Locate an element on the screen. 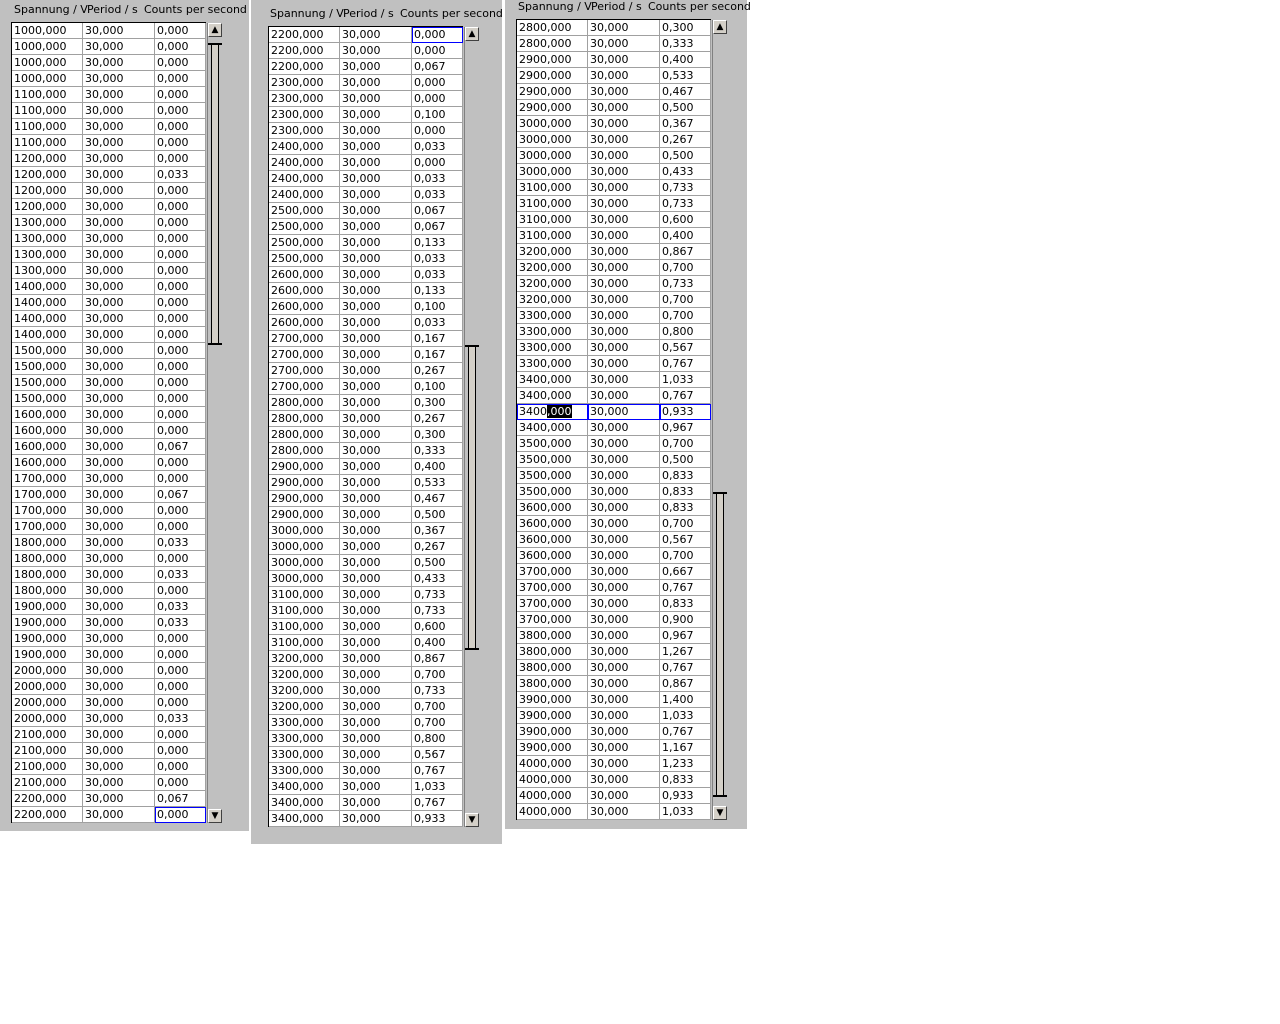 Image resolution: width=1280 pixels, height=1024 pixels. table-row: 3200,000 30,000 0,700 is located at coordinates (366, 675).